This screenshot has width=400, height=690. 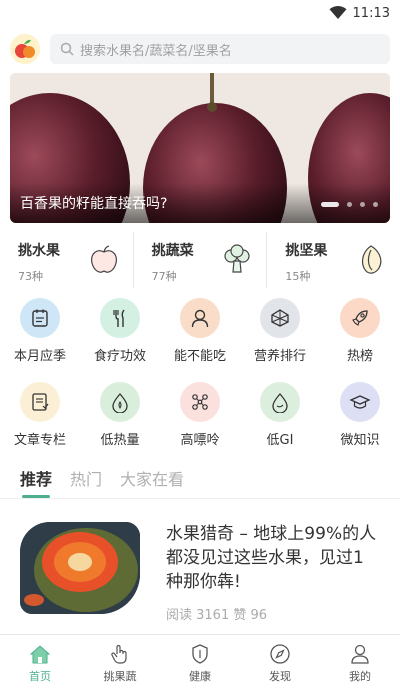 I want to click on broccoli-icon, so click(x=237, y=258).